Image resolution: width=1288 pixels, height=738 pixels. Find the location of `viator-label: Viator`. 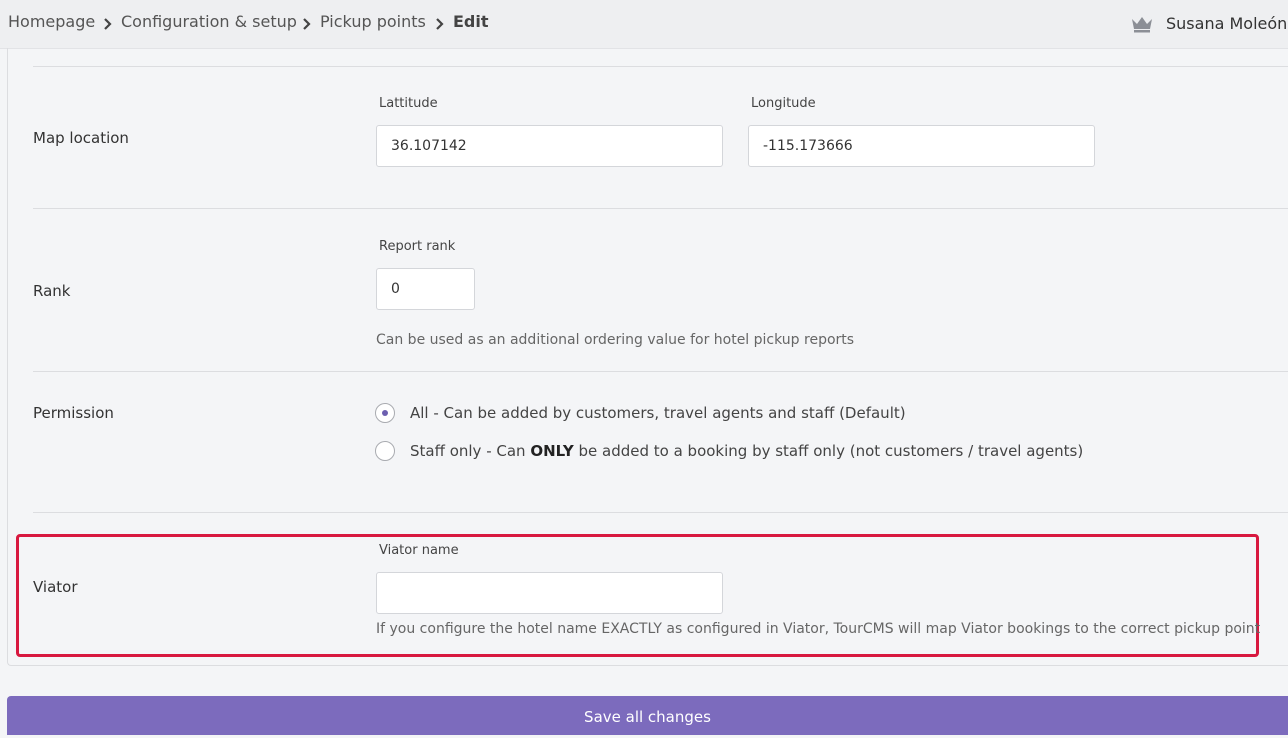

viator-label: Viator is located at coordinates (55, 587).